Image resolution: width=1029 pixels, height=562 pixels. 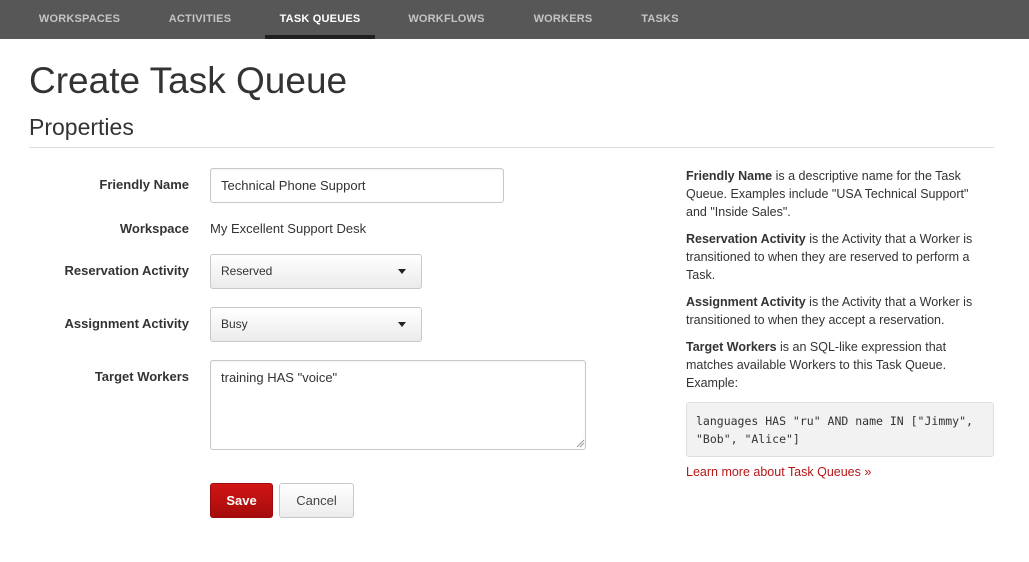 I want to click on help-term: Reservation Activity, so click(x=746, y=239).